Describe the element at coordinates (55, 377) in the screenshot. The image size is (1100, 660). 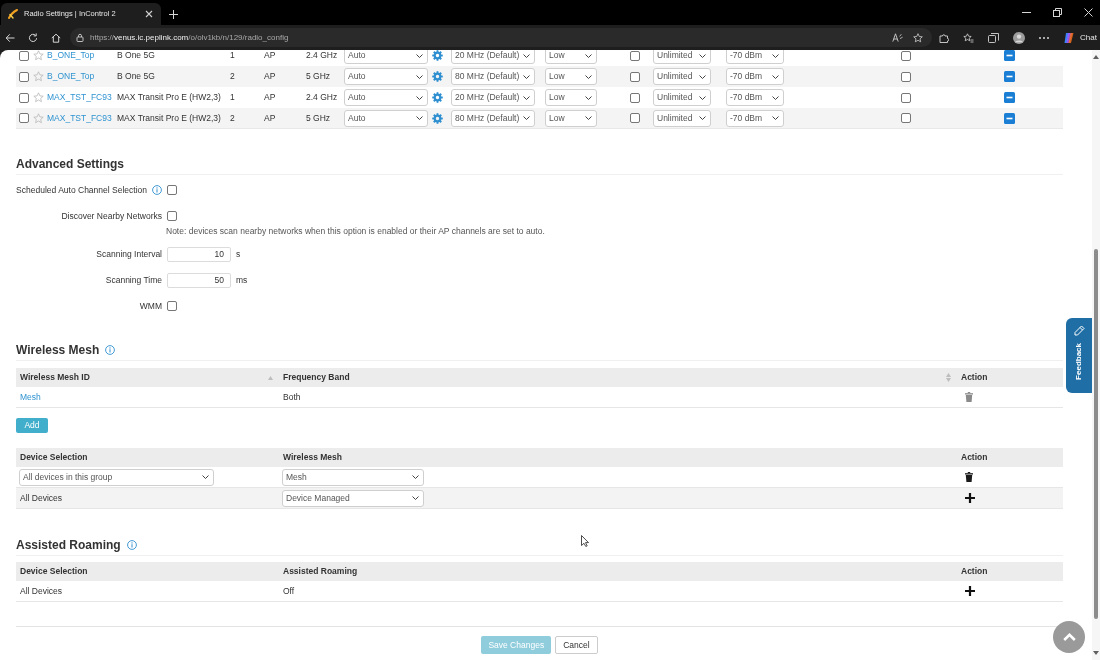
I see `column-header: Wireless Mesh ID` at that location.